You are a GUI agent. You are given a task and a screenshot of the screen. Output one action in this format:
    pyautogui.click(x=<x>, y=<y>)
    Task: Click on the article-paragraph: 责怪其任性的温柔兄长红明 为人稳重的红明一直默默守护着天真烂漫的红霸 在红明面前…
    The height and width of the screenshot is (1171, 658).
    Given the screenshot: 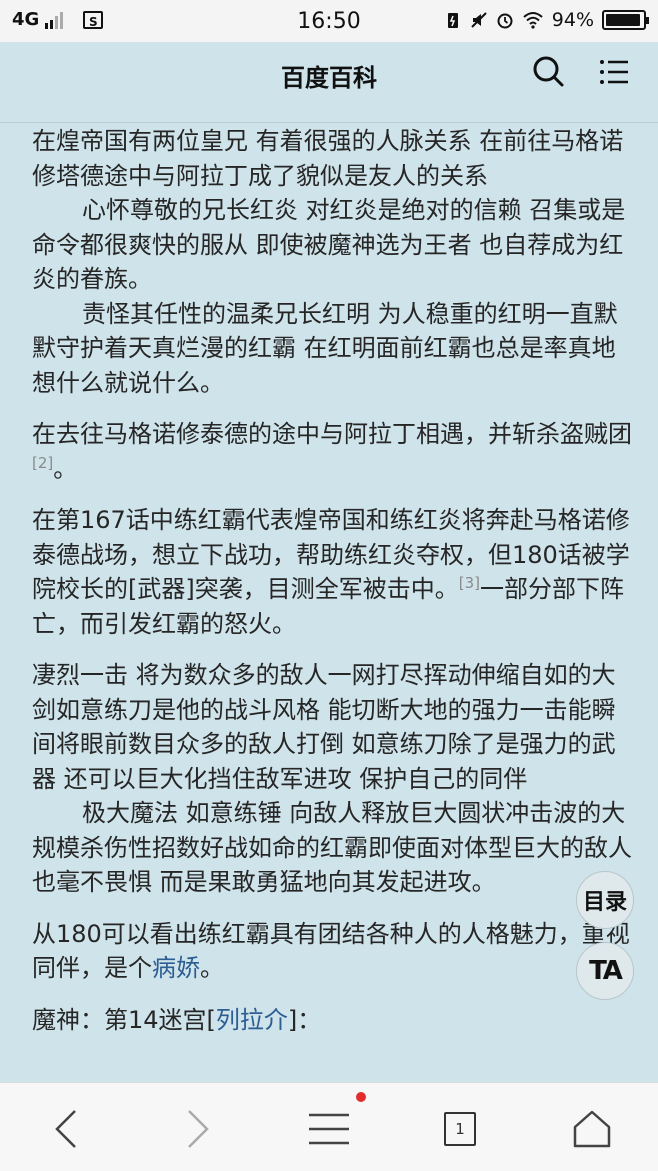 What is the action you would take?
    pyautogui.click(x=325, y=348)
    